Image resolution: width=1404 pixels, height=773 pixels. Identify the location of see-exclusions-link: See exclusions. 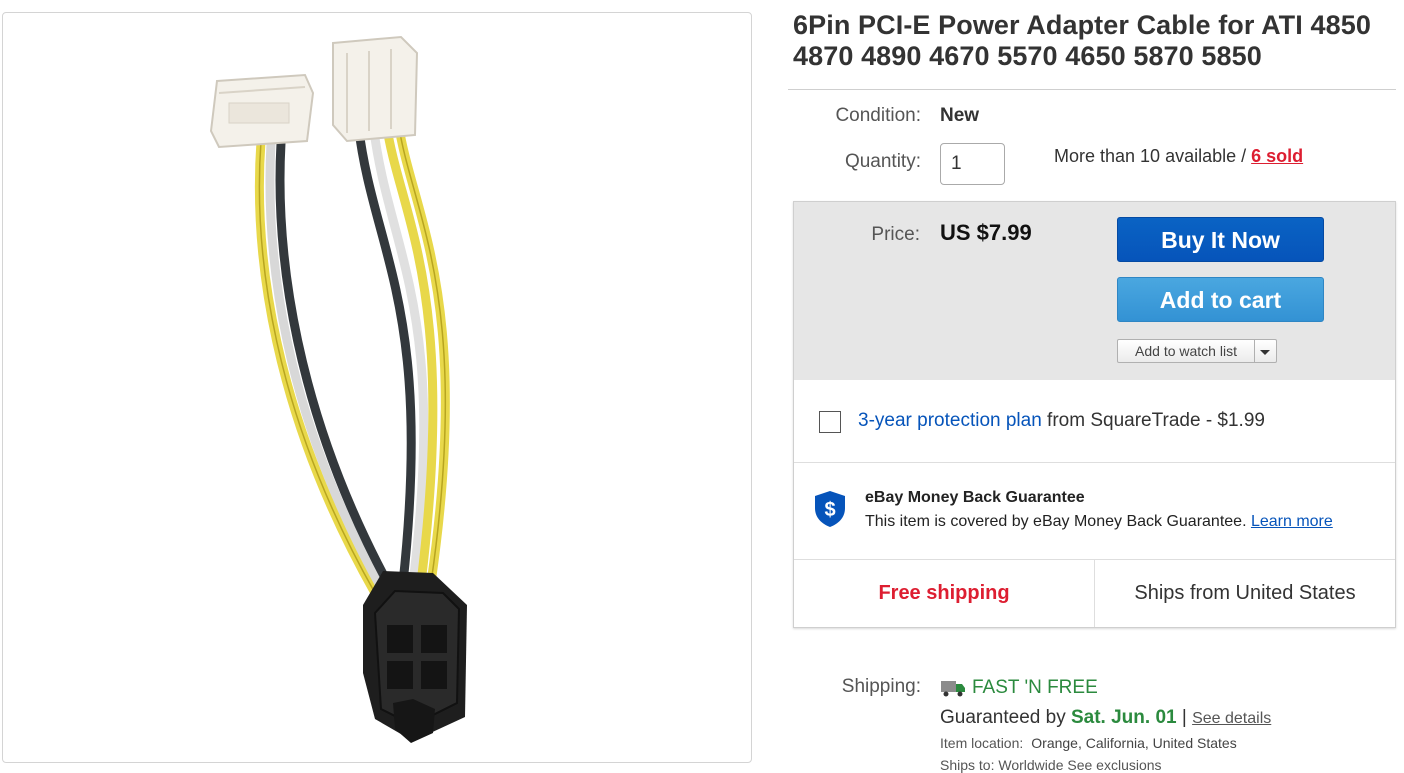
(1114, 765).